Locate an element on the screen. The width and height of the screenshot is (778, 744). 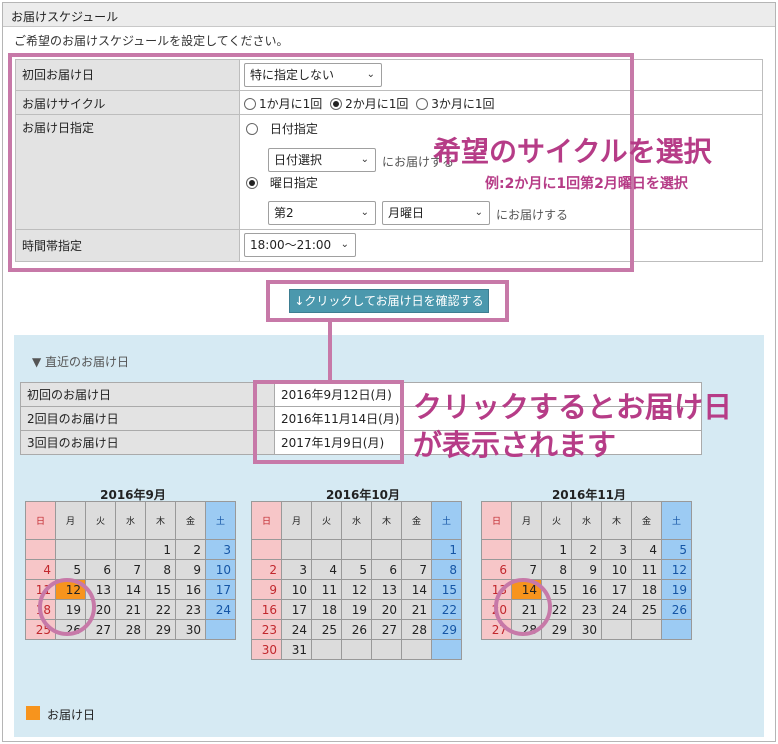
connector-line is located at coordinates (330, 352).